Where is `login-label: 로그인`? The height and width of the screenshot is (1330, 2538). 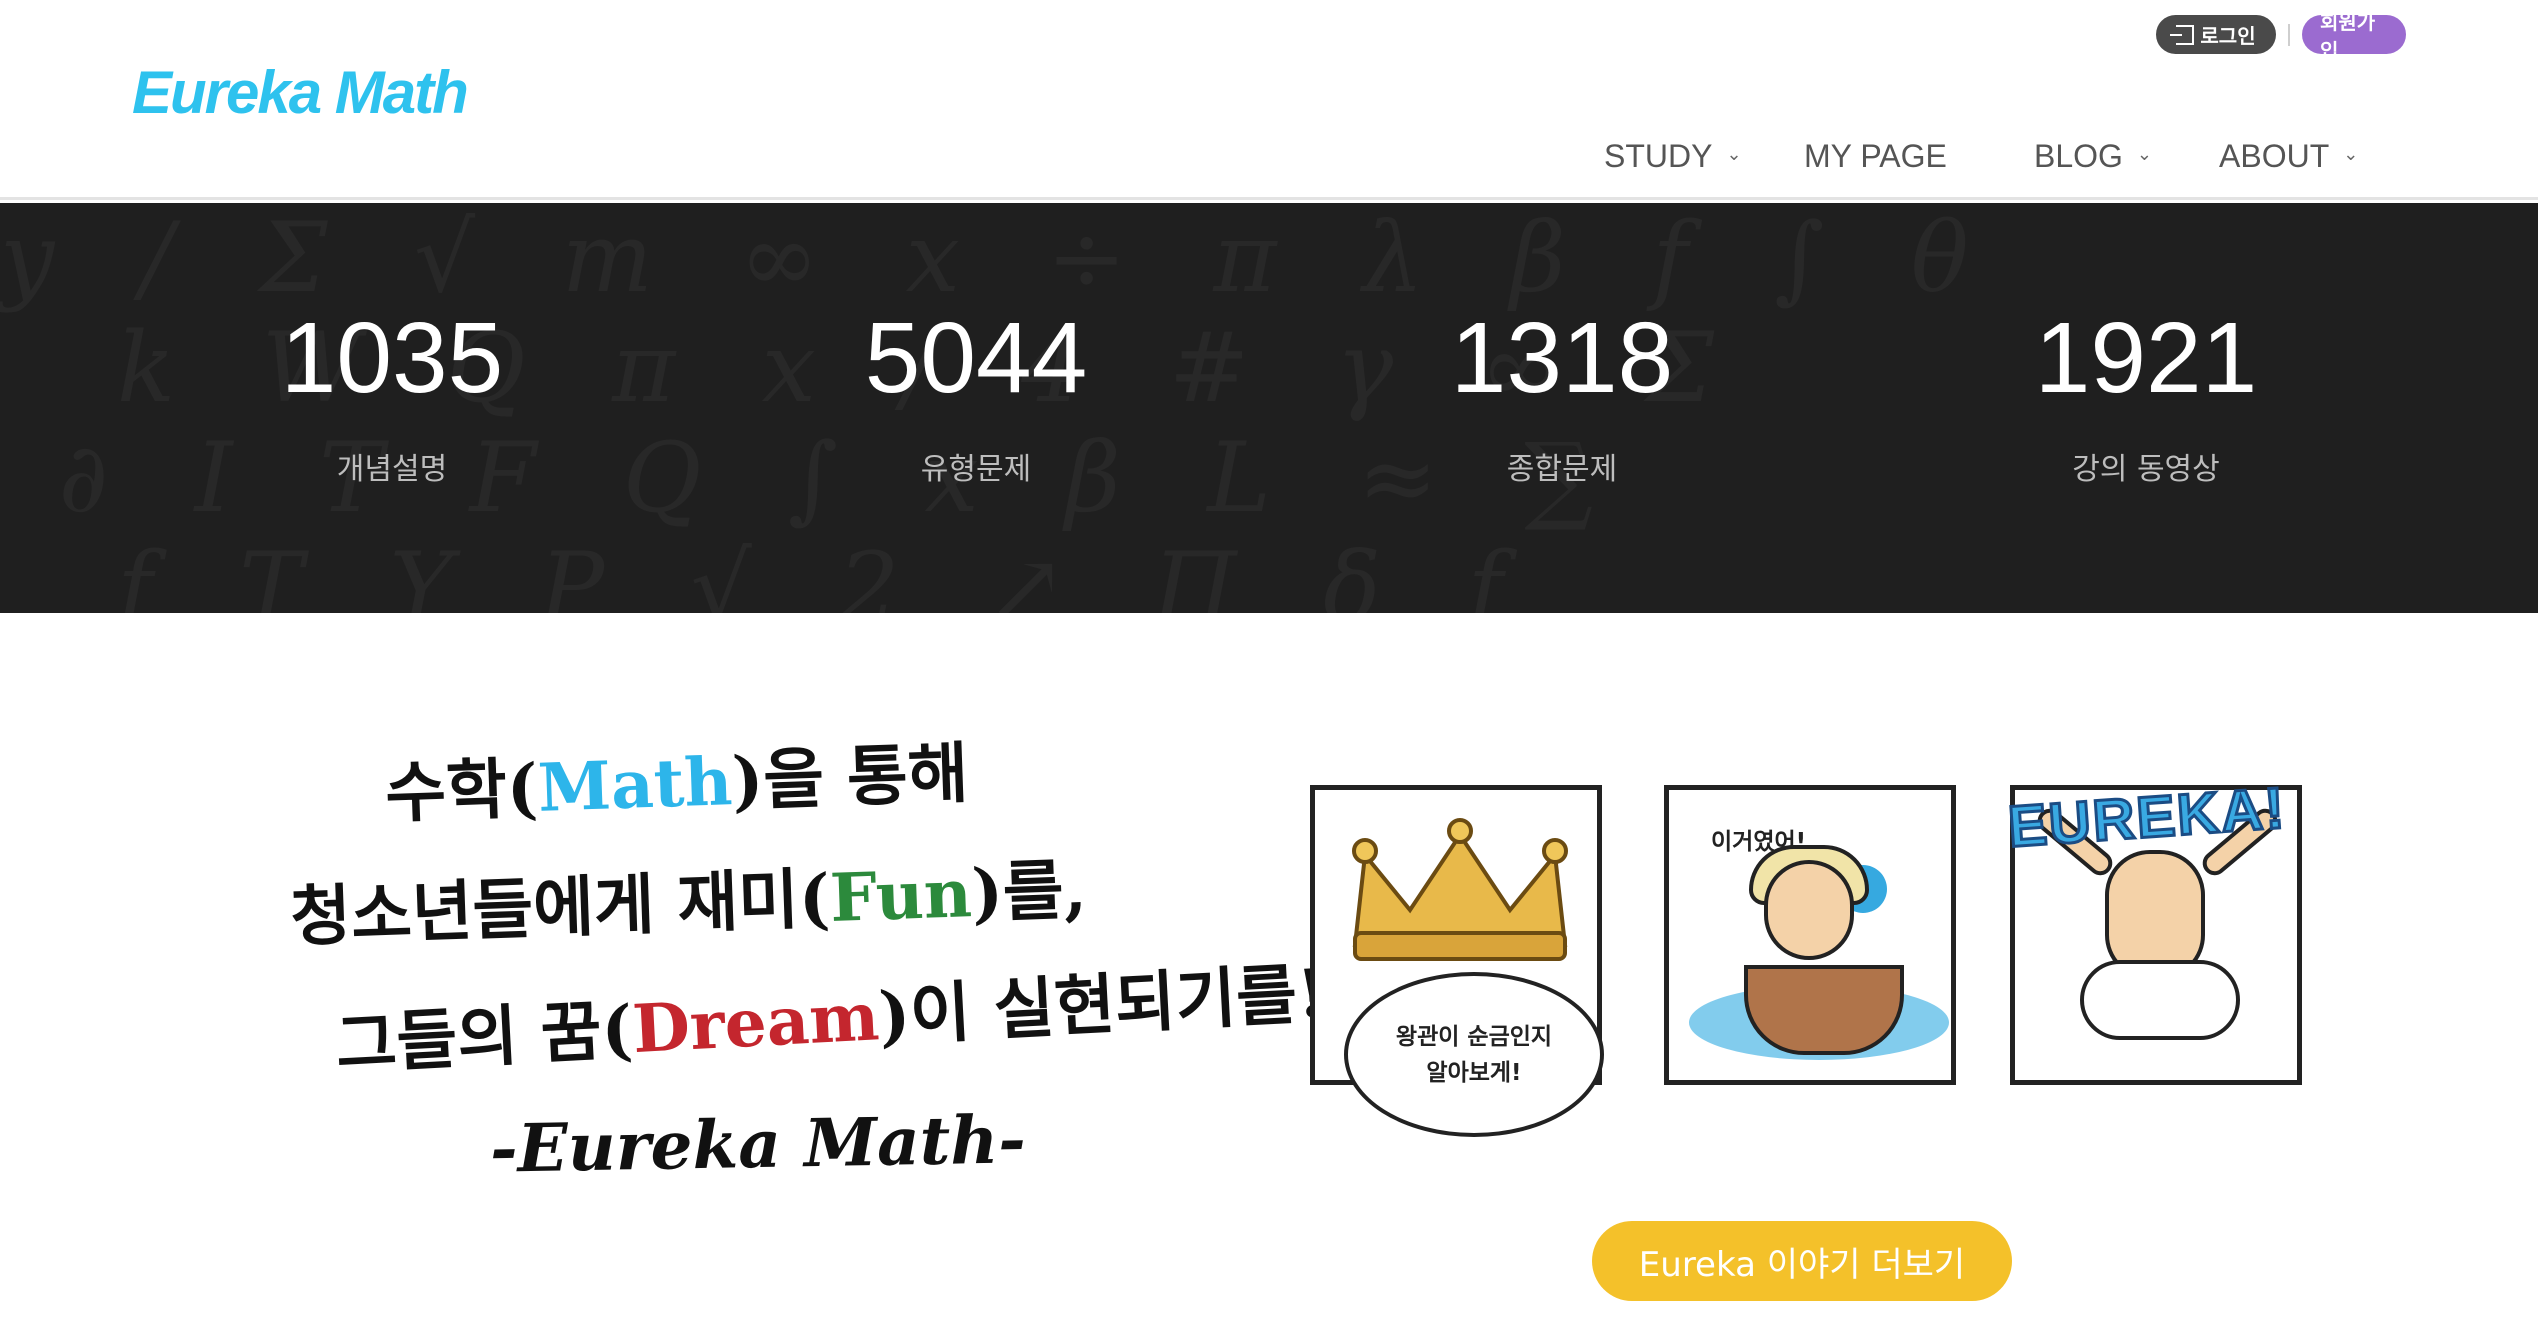
login-label: 로그인 is located at coordinates (2228, 36).